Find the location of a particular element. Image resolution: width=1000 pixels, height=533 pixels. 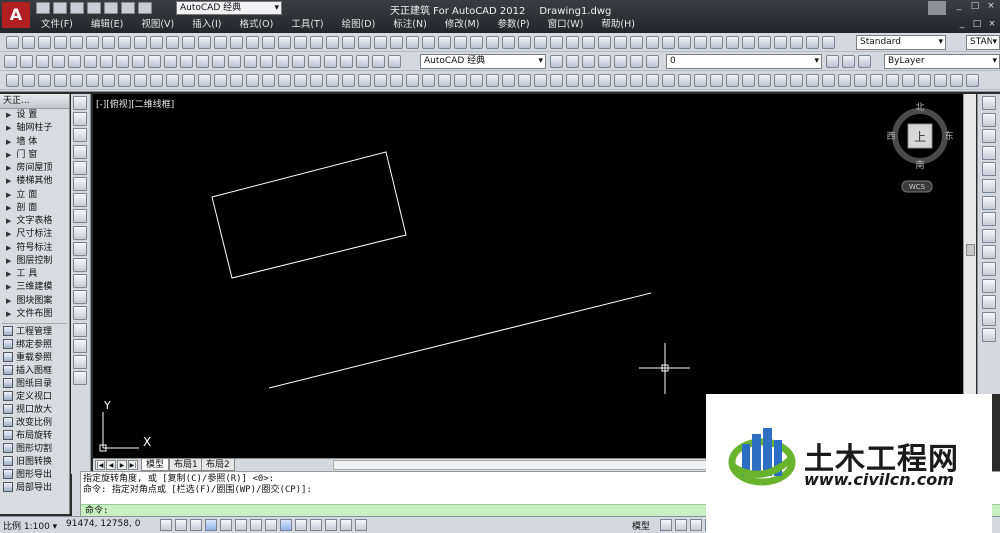

tab-next-button: ▶ is located at coordinates (122, 465).